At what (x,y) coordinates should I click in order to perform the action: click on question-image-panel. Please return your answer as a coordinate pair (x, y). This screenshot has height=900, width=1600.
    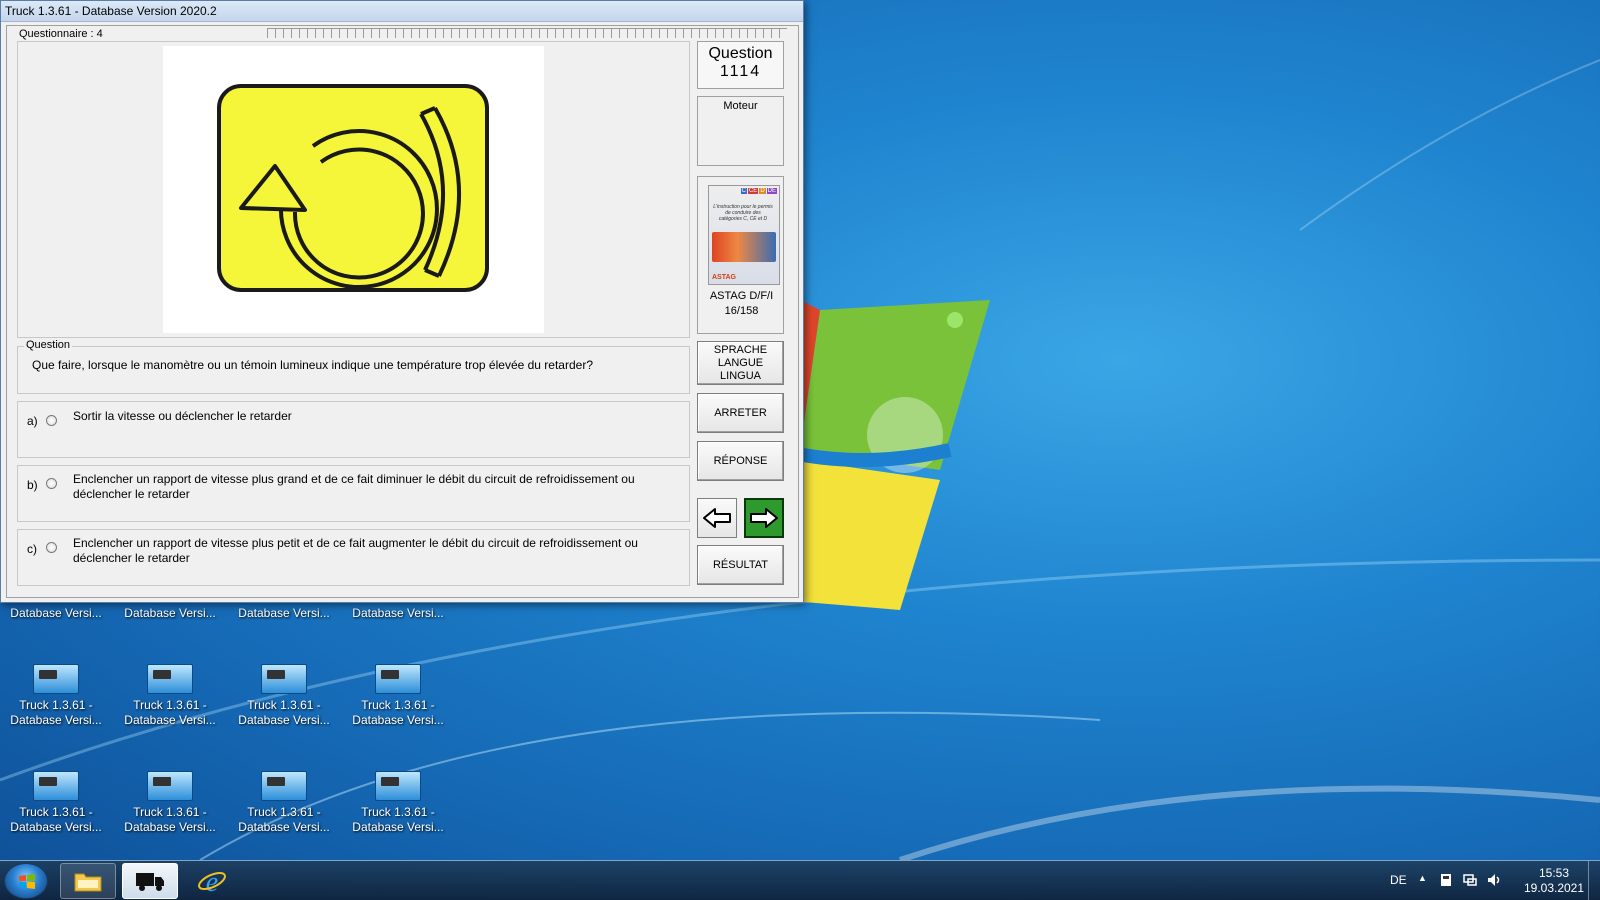
    Looking at the image, I should click on (353, 189).